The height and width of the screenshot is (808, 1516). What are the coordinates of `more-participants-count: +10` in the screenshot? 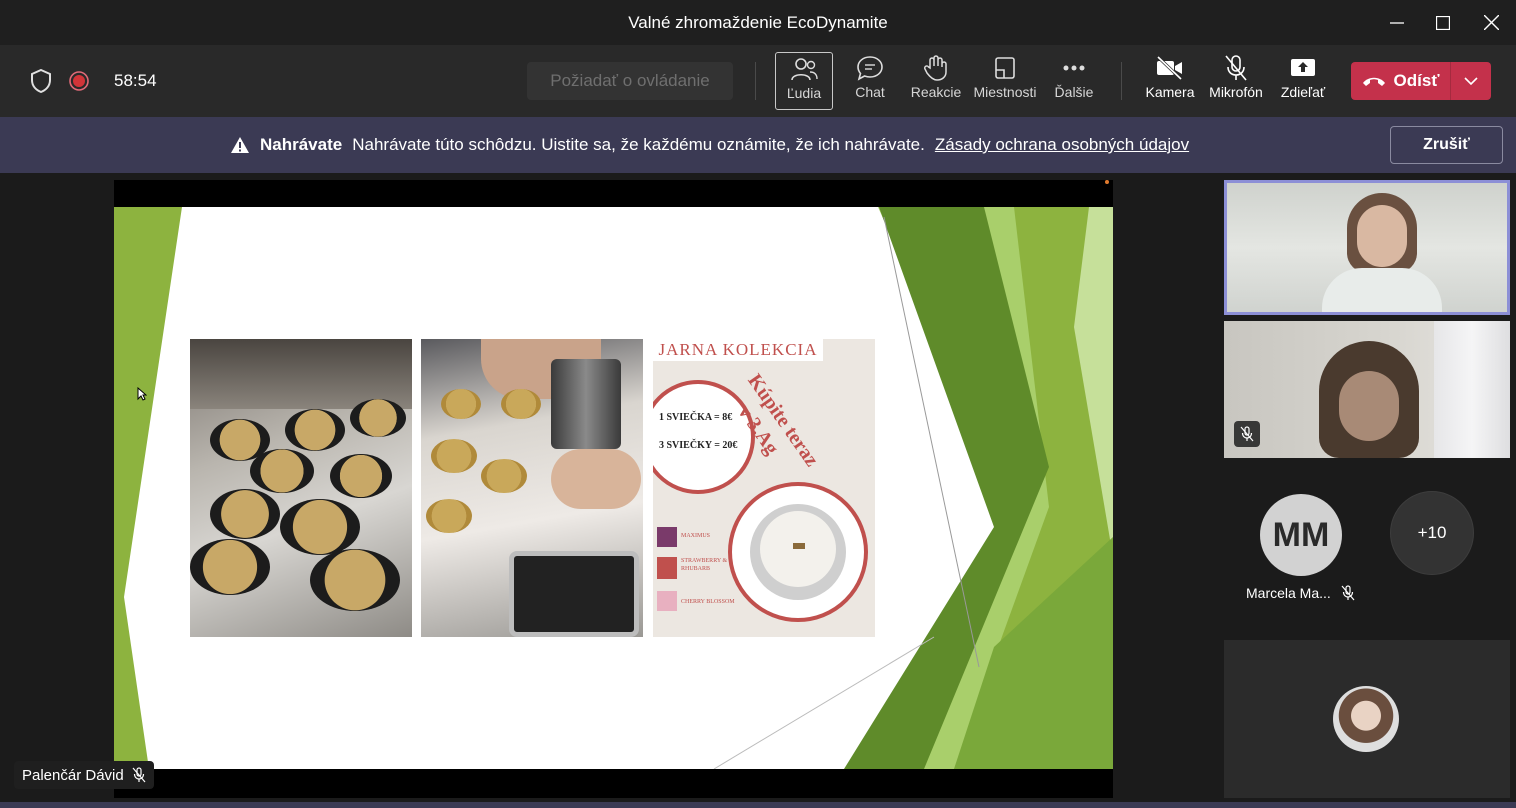 It's located at (1432, 532).